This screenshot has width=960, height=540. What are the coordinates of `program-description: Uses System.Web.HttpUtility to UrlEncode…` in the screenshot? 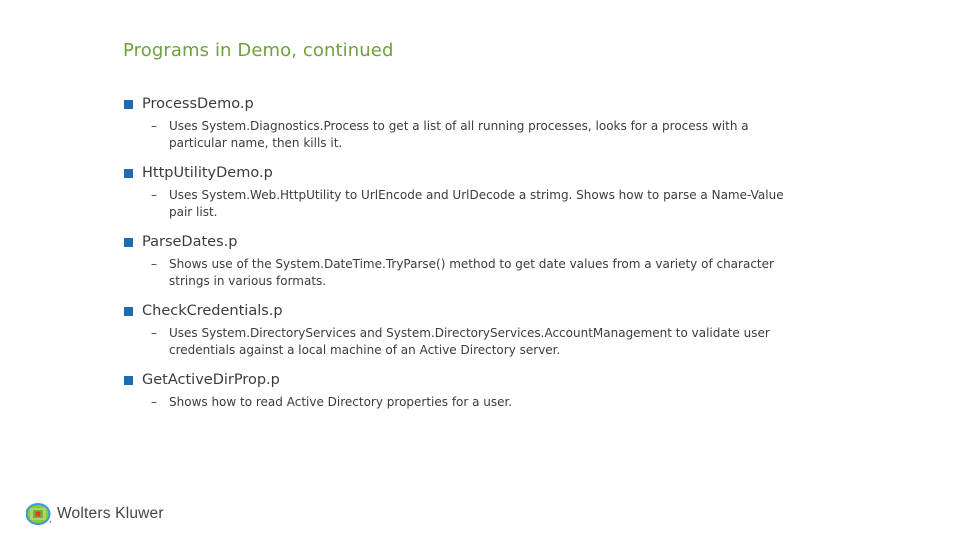 It's located at (476, 203).